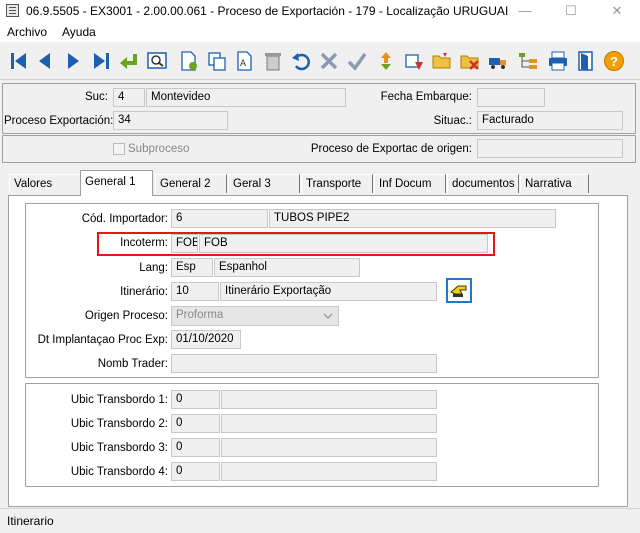 The image size is (640, 533). Describe the element at coordinates (554, 183) in the screenshot. I see `tab-narrativa: Narrativa` at that location.